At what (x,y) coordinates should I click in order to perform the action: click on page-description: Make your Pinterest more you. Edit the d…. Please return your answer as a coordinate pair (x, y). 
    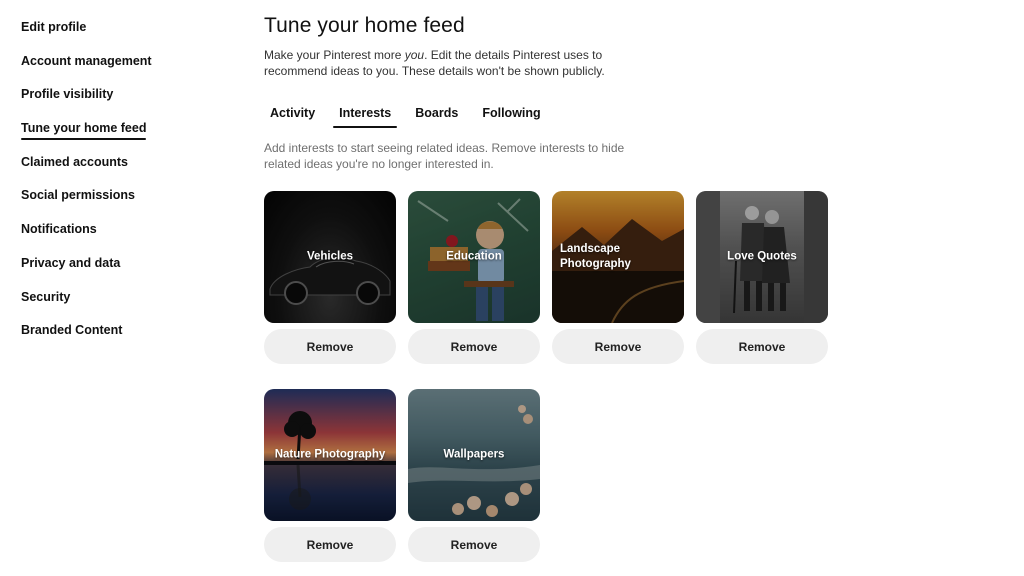
    Looking at the image, I should click on (444, 63).